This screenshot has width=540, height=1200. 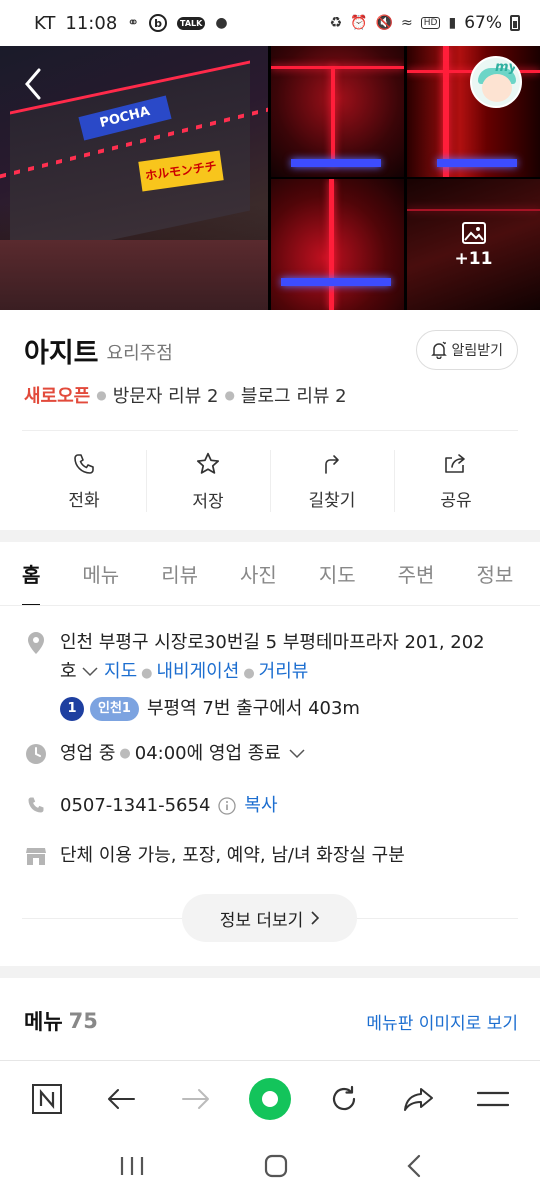 I want to click on b-app-icon: b, so click(x=158, y=23).